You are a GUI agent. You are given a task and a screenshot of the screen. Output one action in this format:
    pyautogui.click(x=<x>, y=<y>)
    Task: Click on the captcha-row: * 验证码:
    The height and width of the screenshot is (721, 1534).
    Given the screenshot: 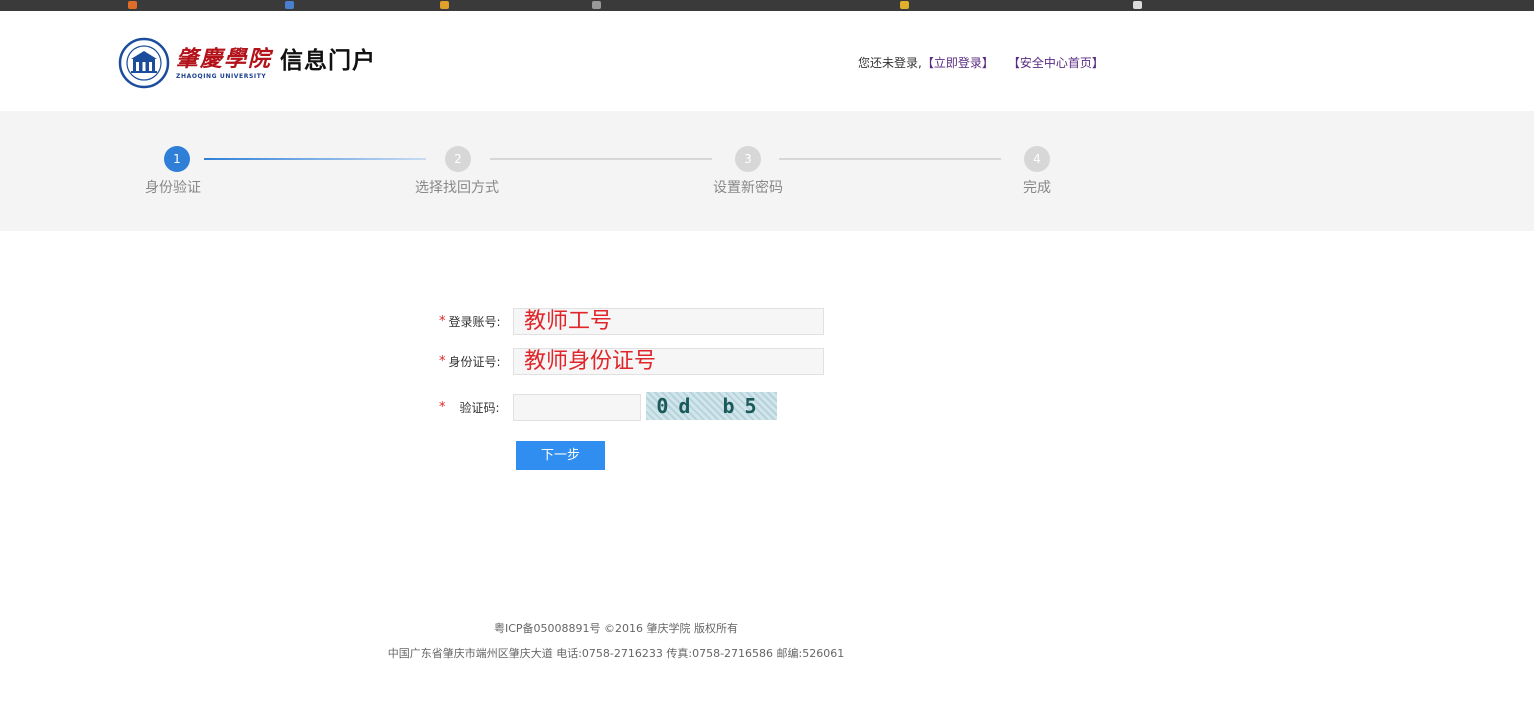 What is the action you would take?
    pyautogui.click(x=469, y=407)
    